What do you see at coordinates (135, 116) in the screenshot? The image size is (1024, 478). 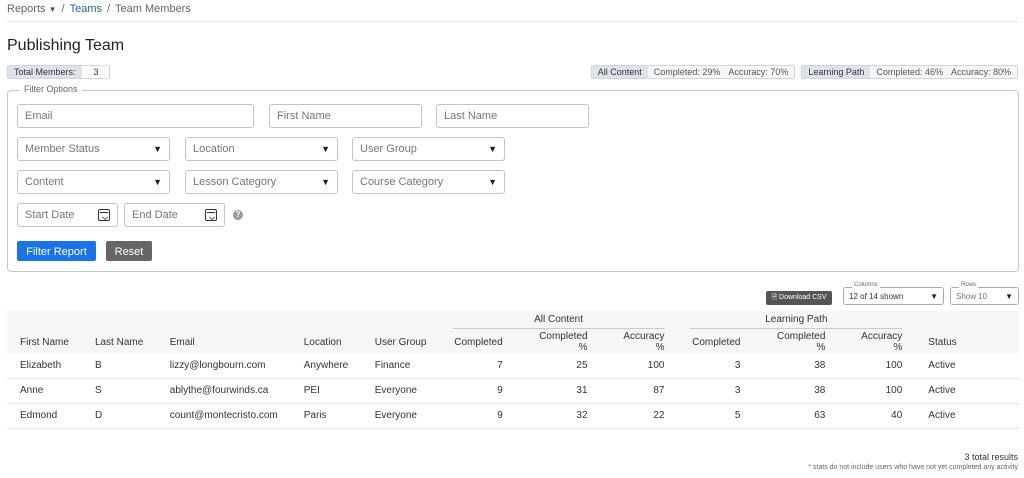 I see `email-input: Email` at bounding box center [135, 116].